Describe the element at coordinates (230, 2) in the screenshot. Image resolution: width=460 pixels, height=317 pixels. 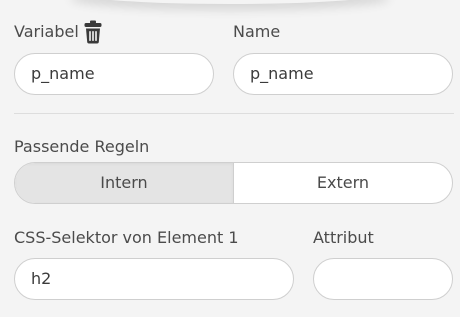
I see `panel-top-shadow` at that location.